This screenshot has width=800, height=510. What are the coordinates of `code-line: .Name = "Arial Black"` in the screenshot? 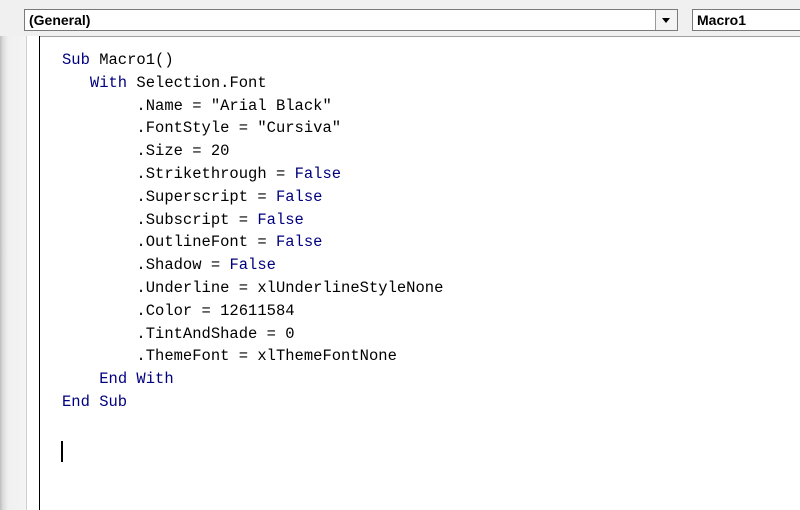 It's located at (422, 106).